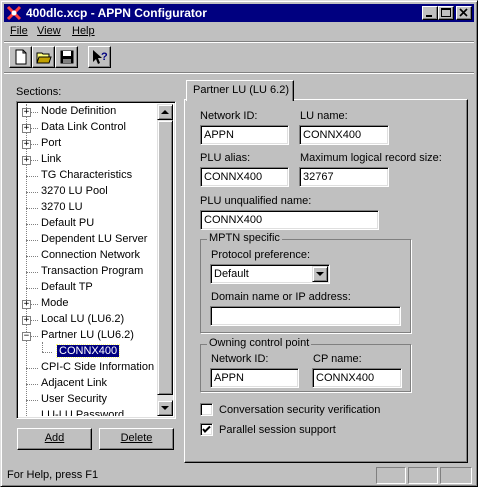  I want to click on tree-item: Connection Network, so click(88, 256).